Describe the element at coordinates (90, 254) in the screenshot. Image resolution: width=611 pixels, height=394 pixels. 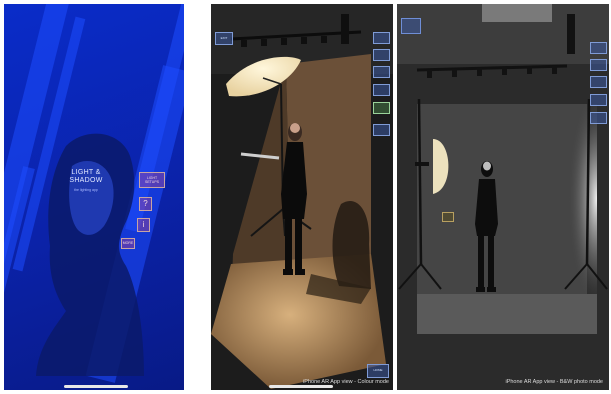
I see `portrait-silhouette` at that location.